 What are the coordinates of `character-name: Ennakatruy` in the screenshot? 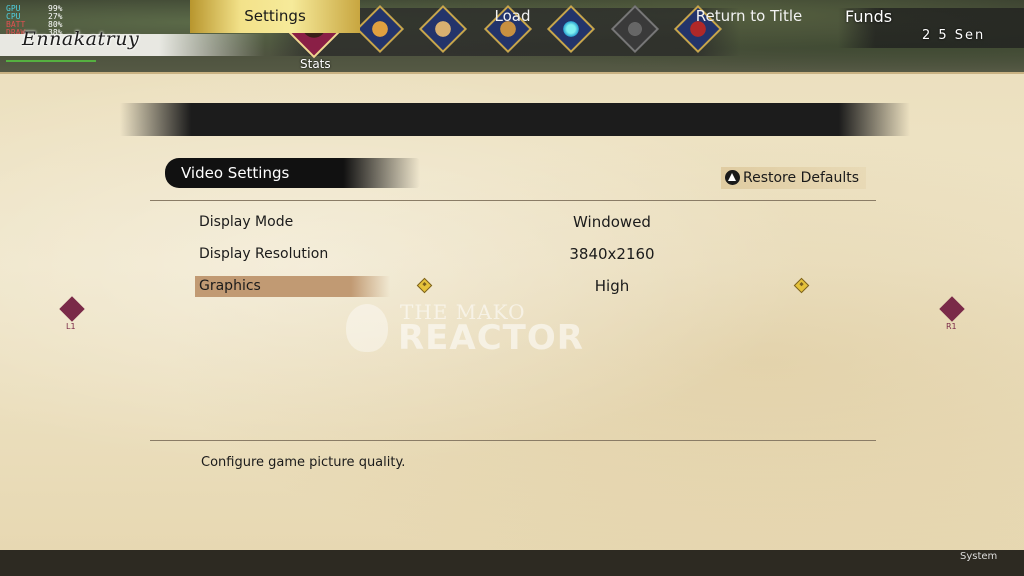 It's located at (81, 39).